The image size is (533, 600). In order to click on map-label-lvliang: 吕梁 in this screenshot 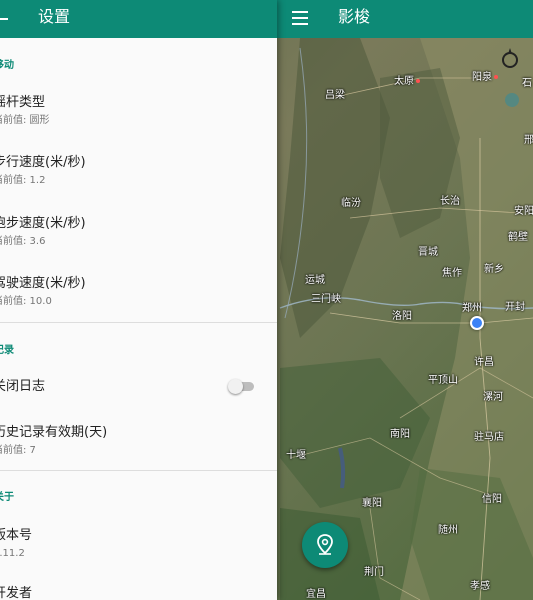, I will do `click(335, 95)`.